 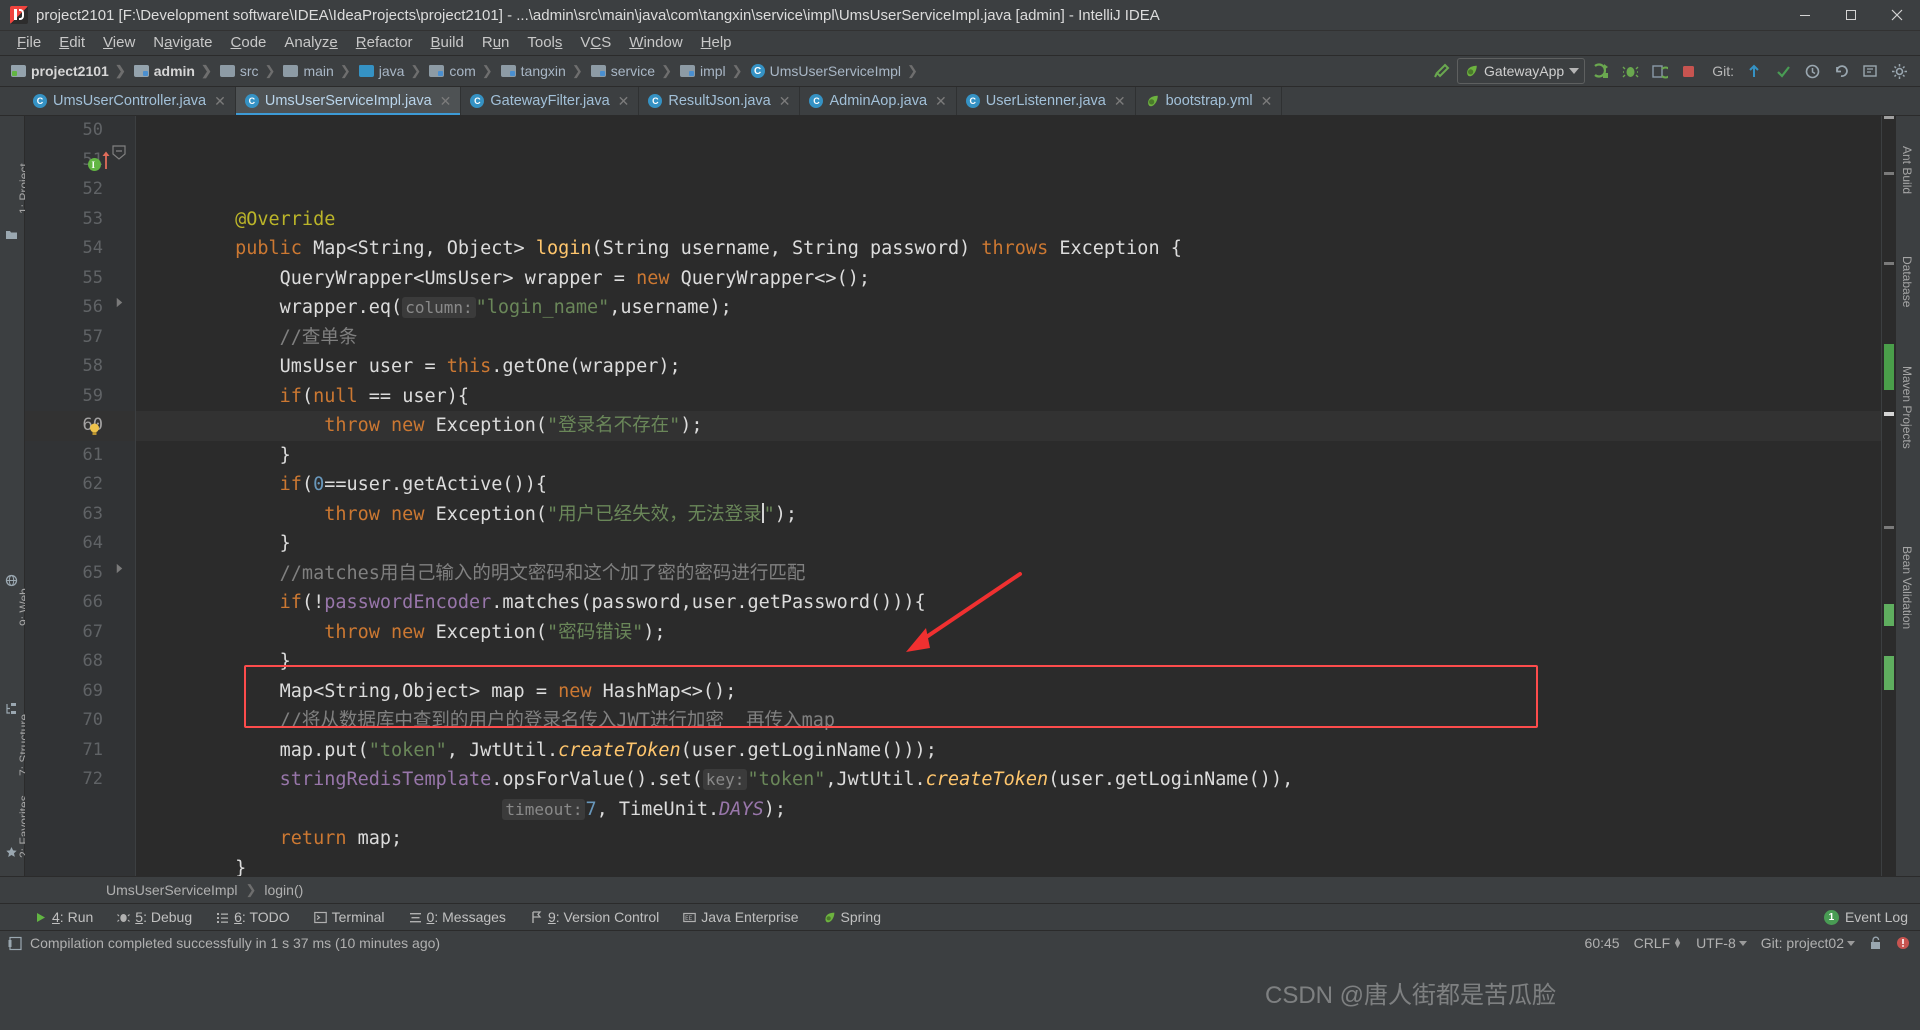 What do you see at coordinates (1209, 101) in the screenshot?
I see `tab-bootstrap-yml: bootstrap.yml ✕` at bounding box center [1209, 101].